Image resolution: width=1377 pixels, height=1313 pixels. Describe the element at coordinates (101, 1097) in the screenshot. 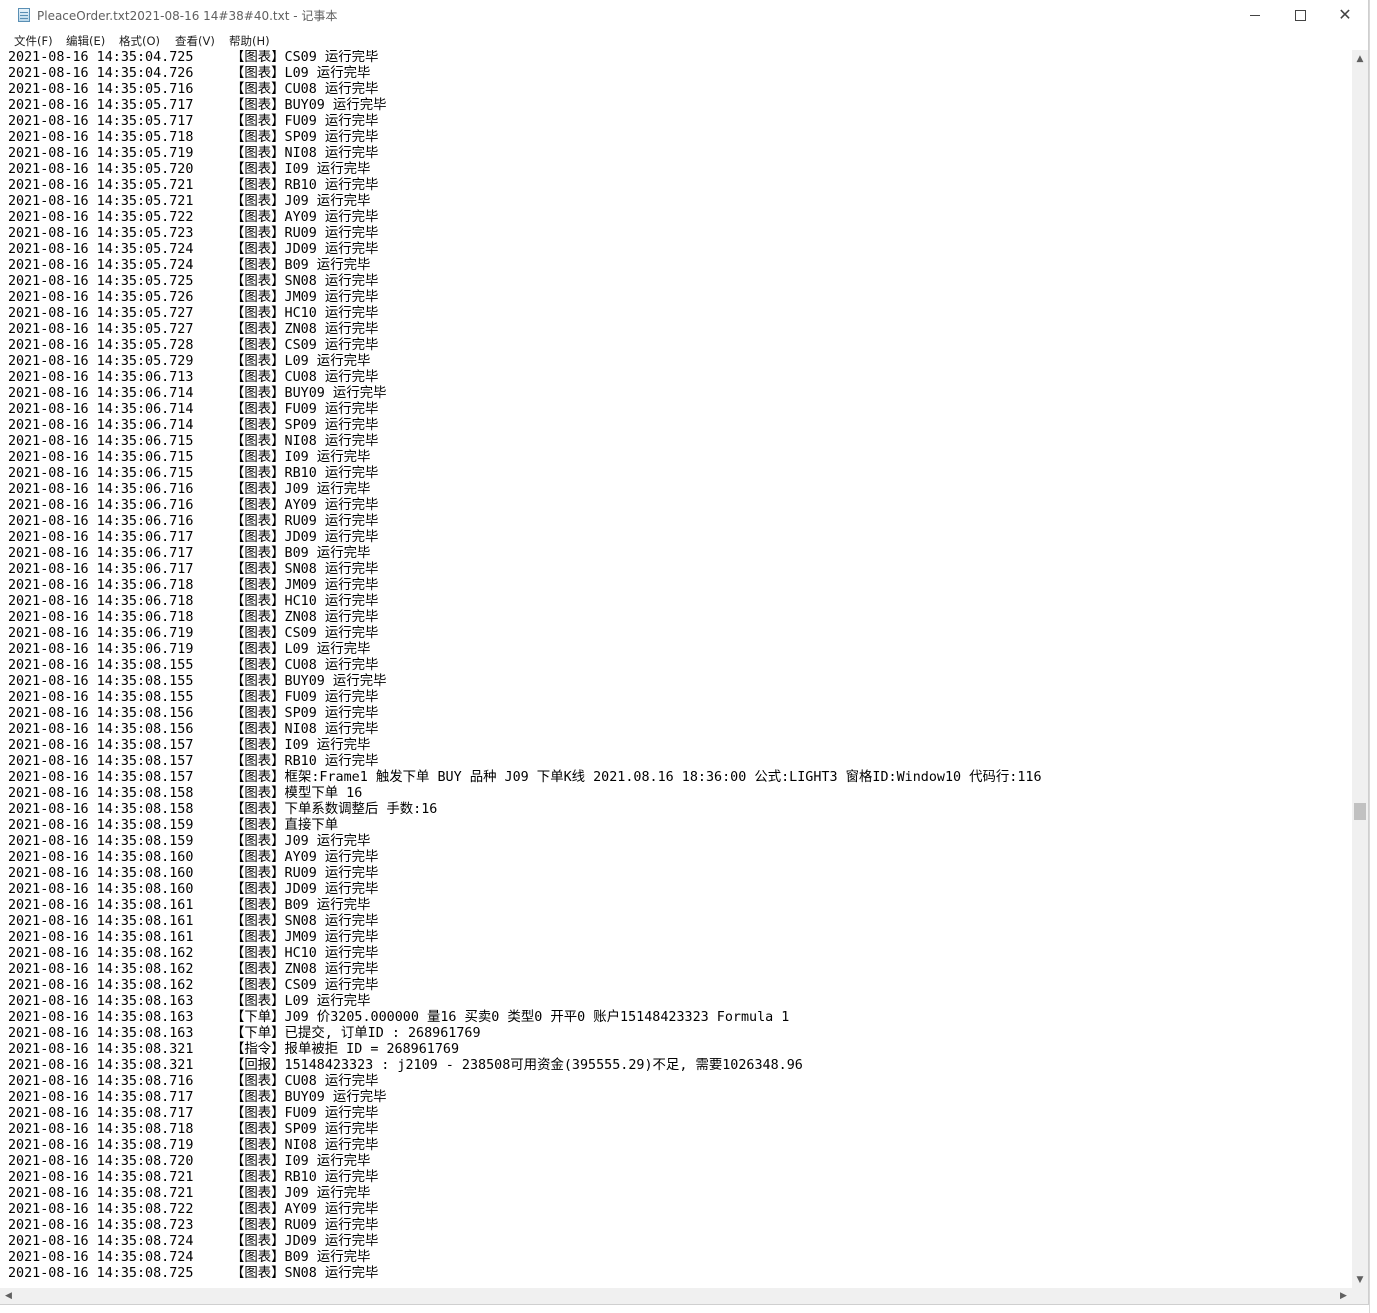

I see `log-timestamp: 2021-08-16 14:35:08.717` at that location.